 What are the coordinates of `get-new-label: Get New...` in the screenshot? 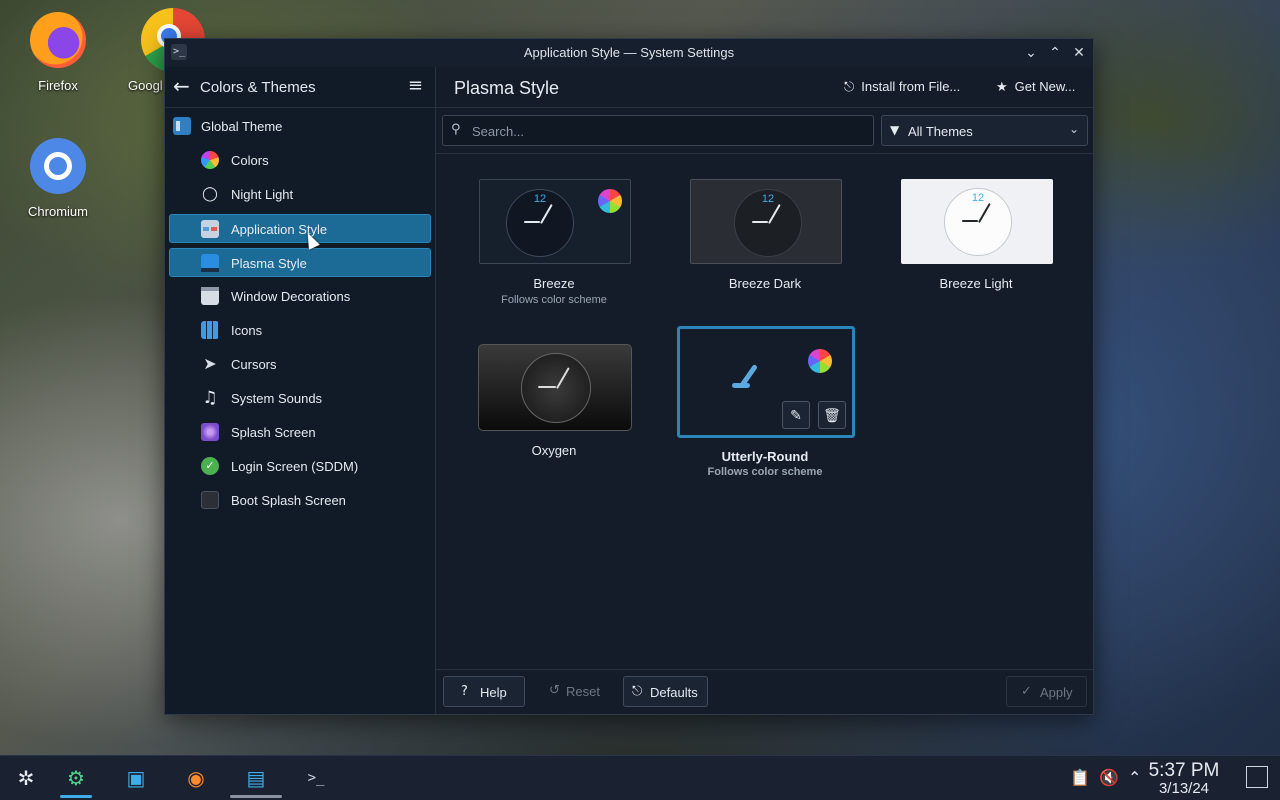 It's located at (1045, 86).